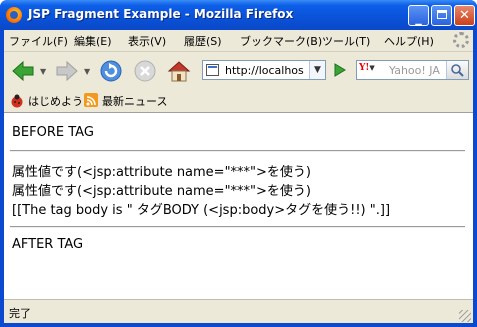  I want to click on back-history-dropdown: ▼, so click(43, 71).